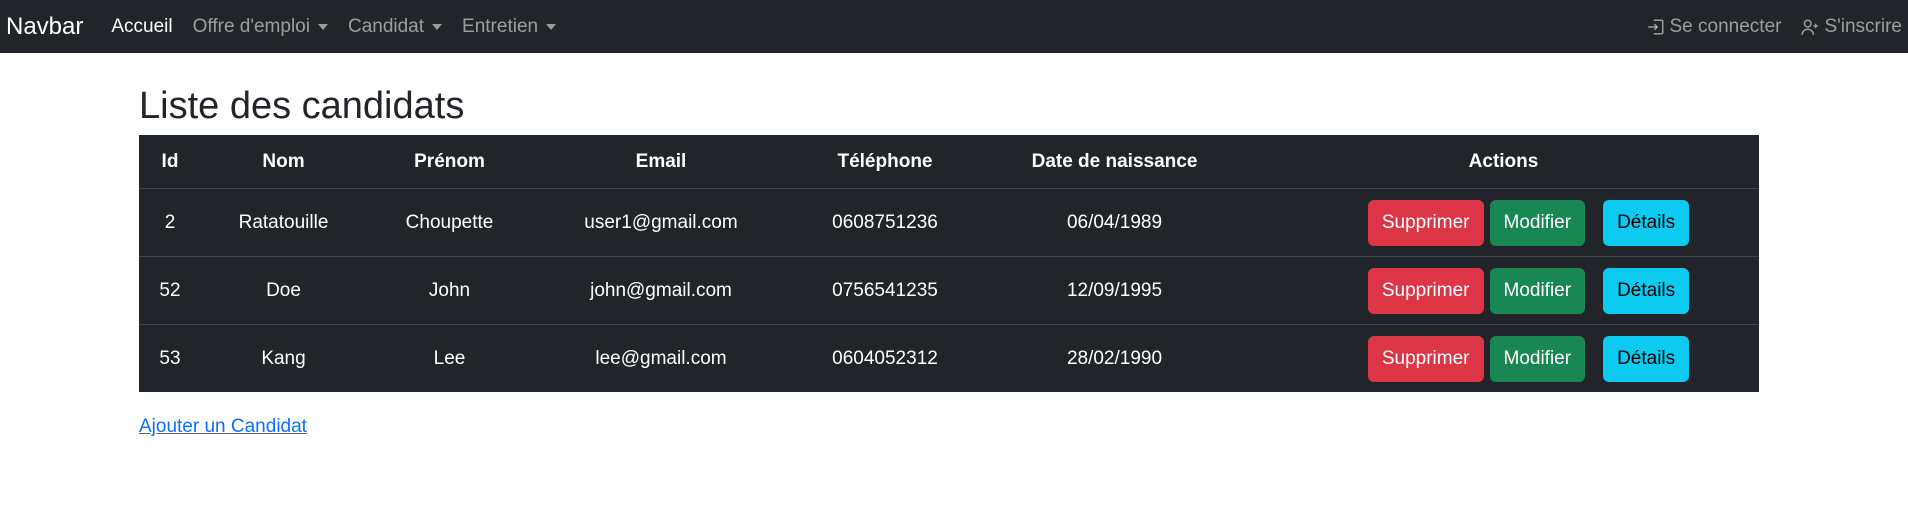  I want to click on cell-telephone: 0604052312, so click(885, 358).